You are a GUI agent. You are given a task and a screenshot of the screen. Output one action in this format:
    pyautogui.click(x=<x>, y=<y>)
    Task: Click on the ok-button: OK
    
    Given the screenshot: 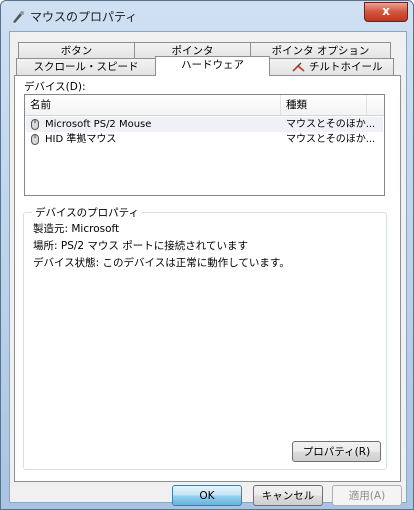 What is the action you would take?
    pyautogui.click(x=207, y=495)
    